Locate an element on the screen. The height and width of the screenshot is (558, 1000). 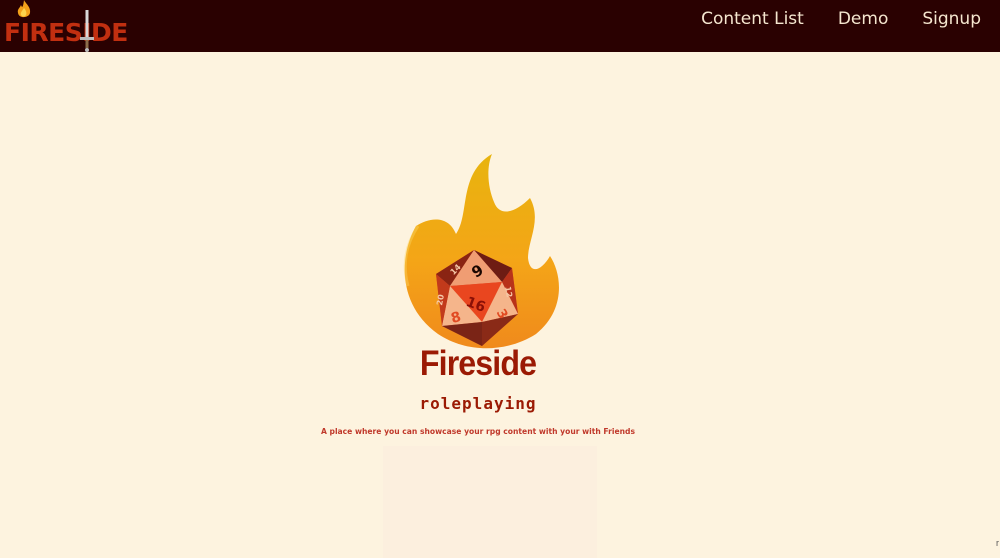
nav-link-demo: Demo is located at coordinates (863, 19).